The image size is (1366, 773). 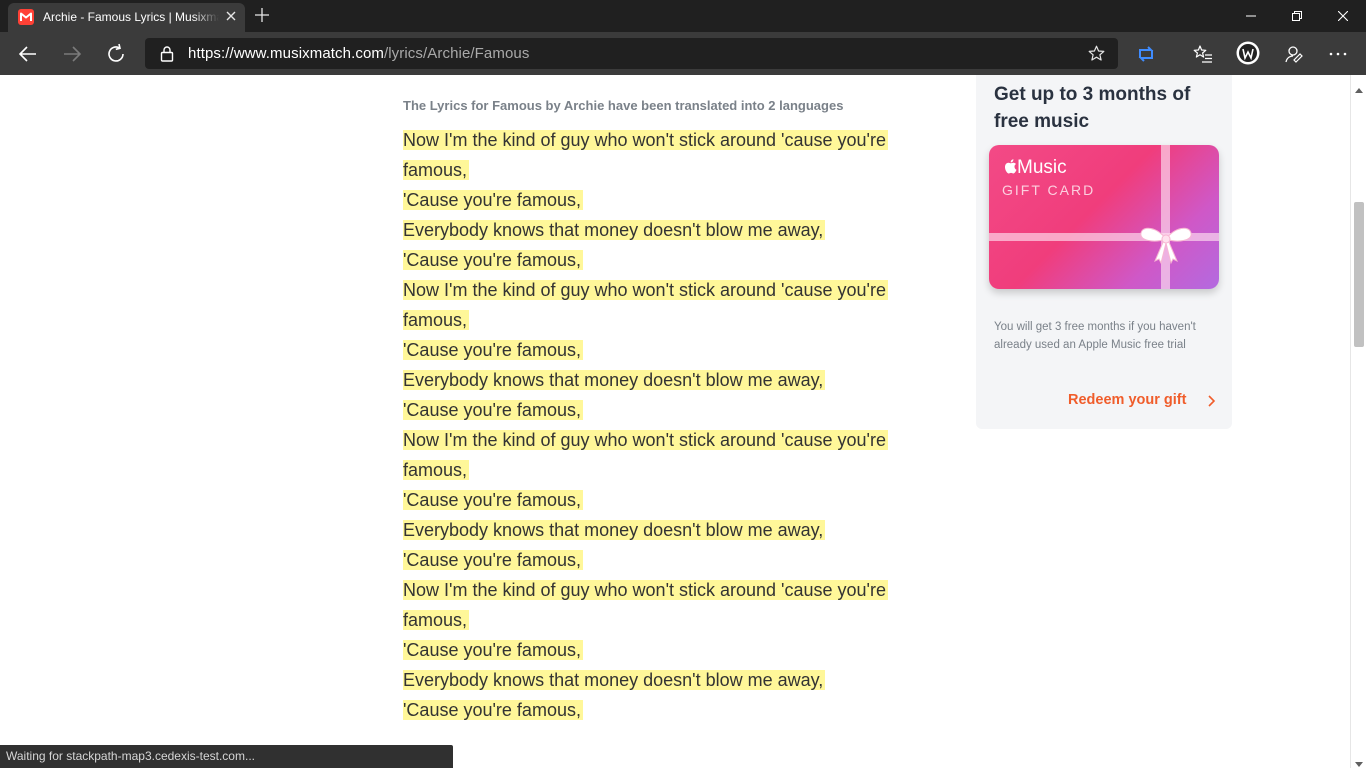 What do you see at coordinates (1104, 217) in the screenshot?
I see `apple-music-gift-card: Music GIFT CARD` at bounding box center [1104, 217].